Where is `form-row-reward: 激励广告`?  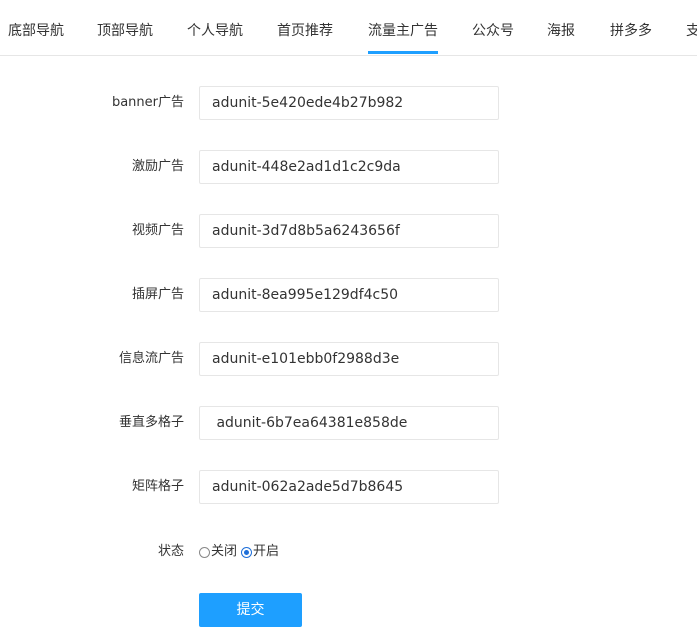 form-row-reward: 激励广告 is located at coordinates (348, 167).